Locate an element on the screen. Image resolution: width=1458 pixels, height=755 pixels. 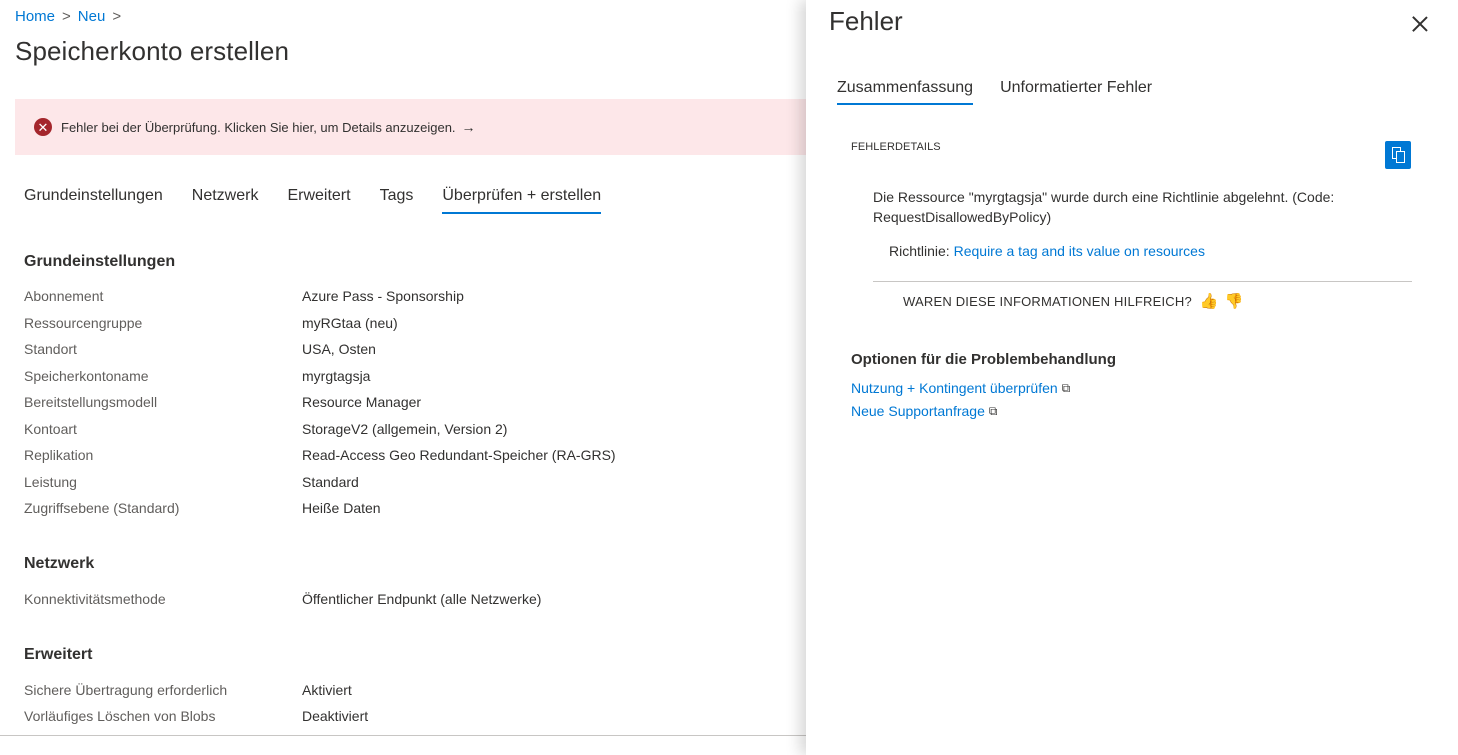
row-label: Ressourcengruppe is located at coordinates (83, 323).